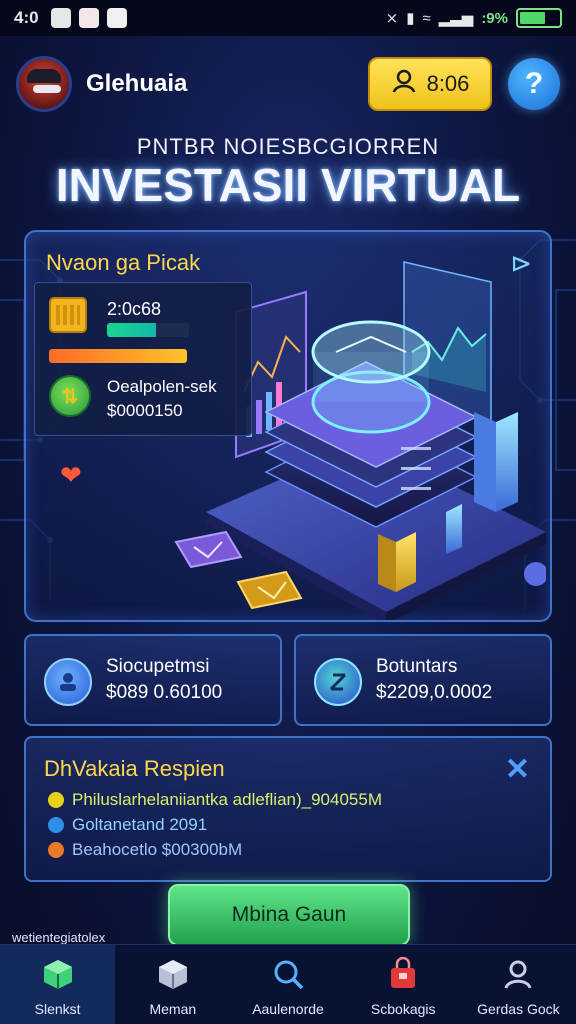  I want to click on help-button: ?, so click(534, 84).